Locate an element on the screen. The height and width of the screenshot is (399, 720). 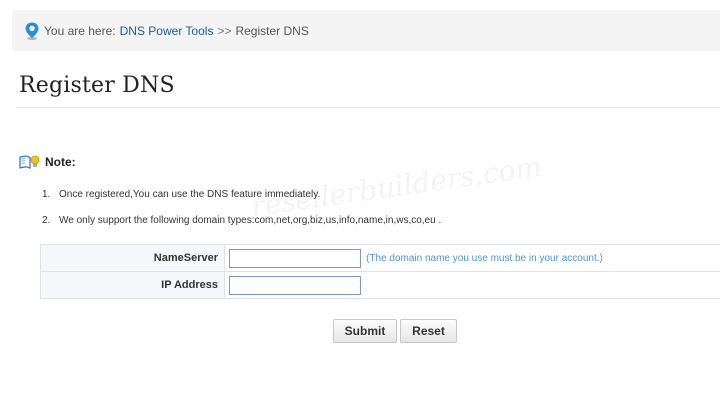
list-item-number: 1. is located at coordinates (46, 194).